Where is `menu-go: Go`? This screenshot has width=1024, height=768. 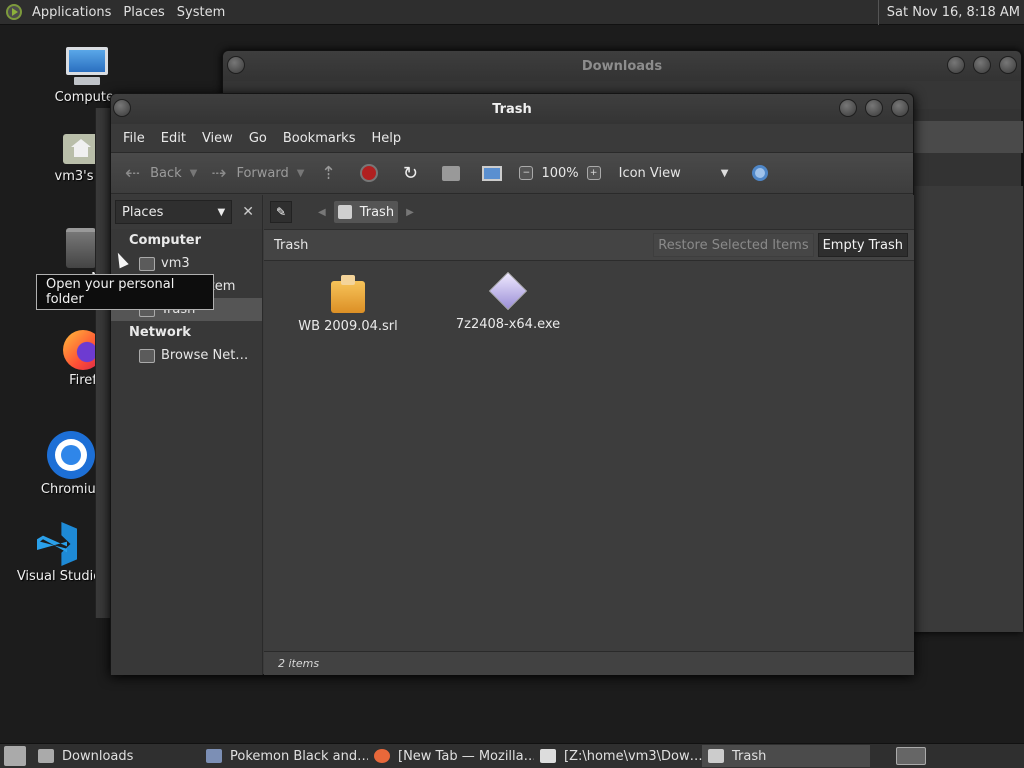 menu-go: Go is located at coordinates (258, 138).